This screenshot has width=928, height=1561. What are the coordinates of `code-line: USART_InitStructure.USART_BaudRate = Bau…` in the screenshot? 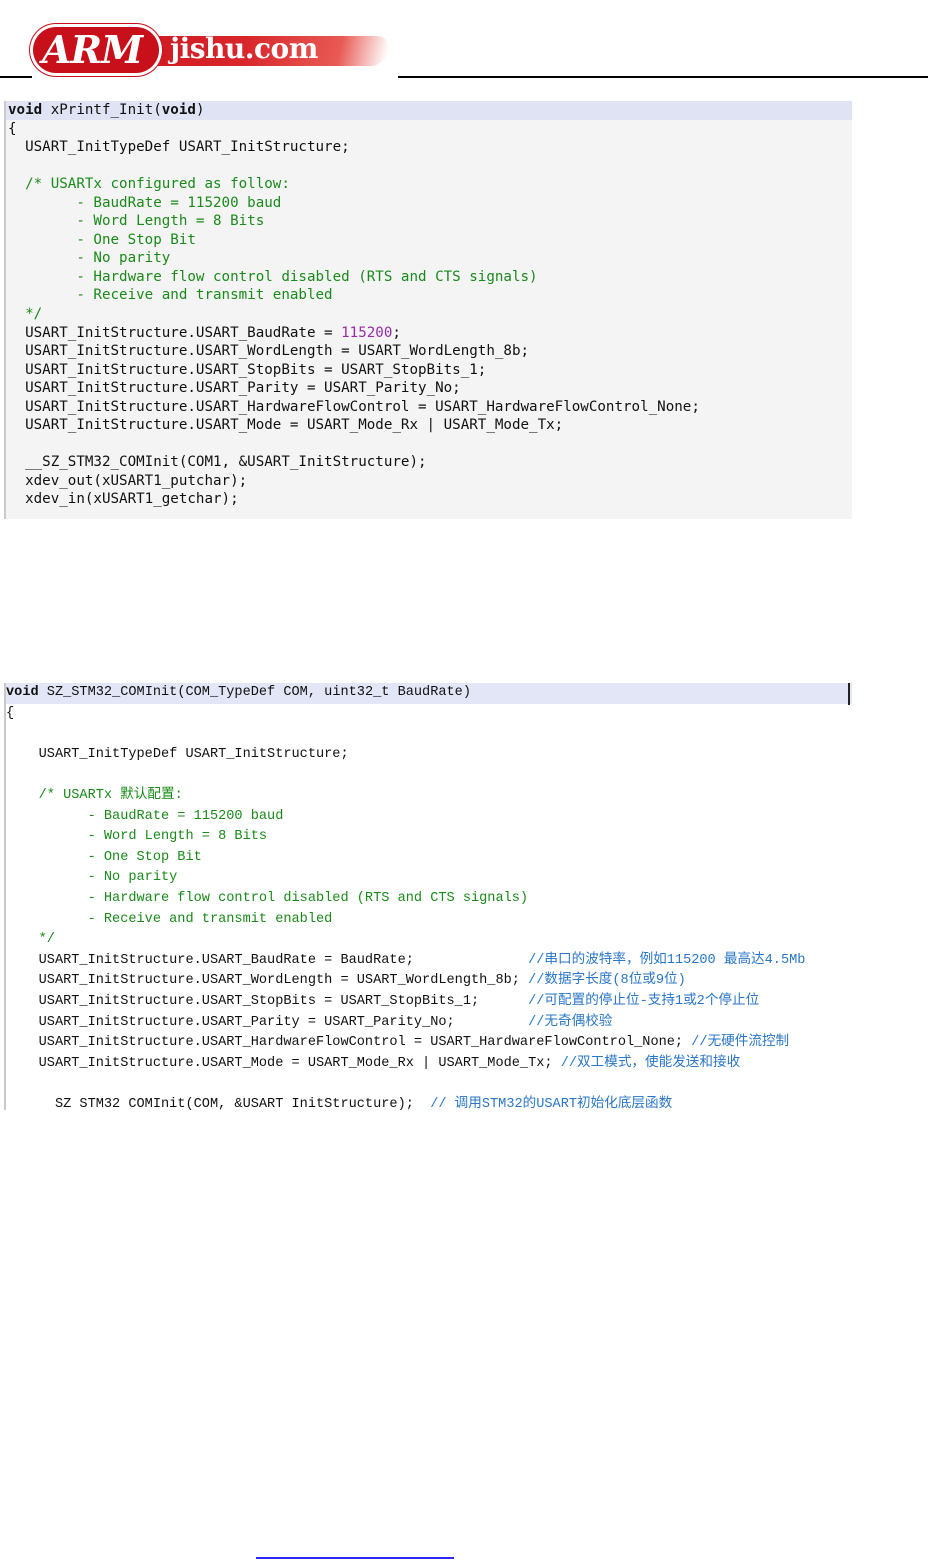 It's located at (429, 961).